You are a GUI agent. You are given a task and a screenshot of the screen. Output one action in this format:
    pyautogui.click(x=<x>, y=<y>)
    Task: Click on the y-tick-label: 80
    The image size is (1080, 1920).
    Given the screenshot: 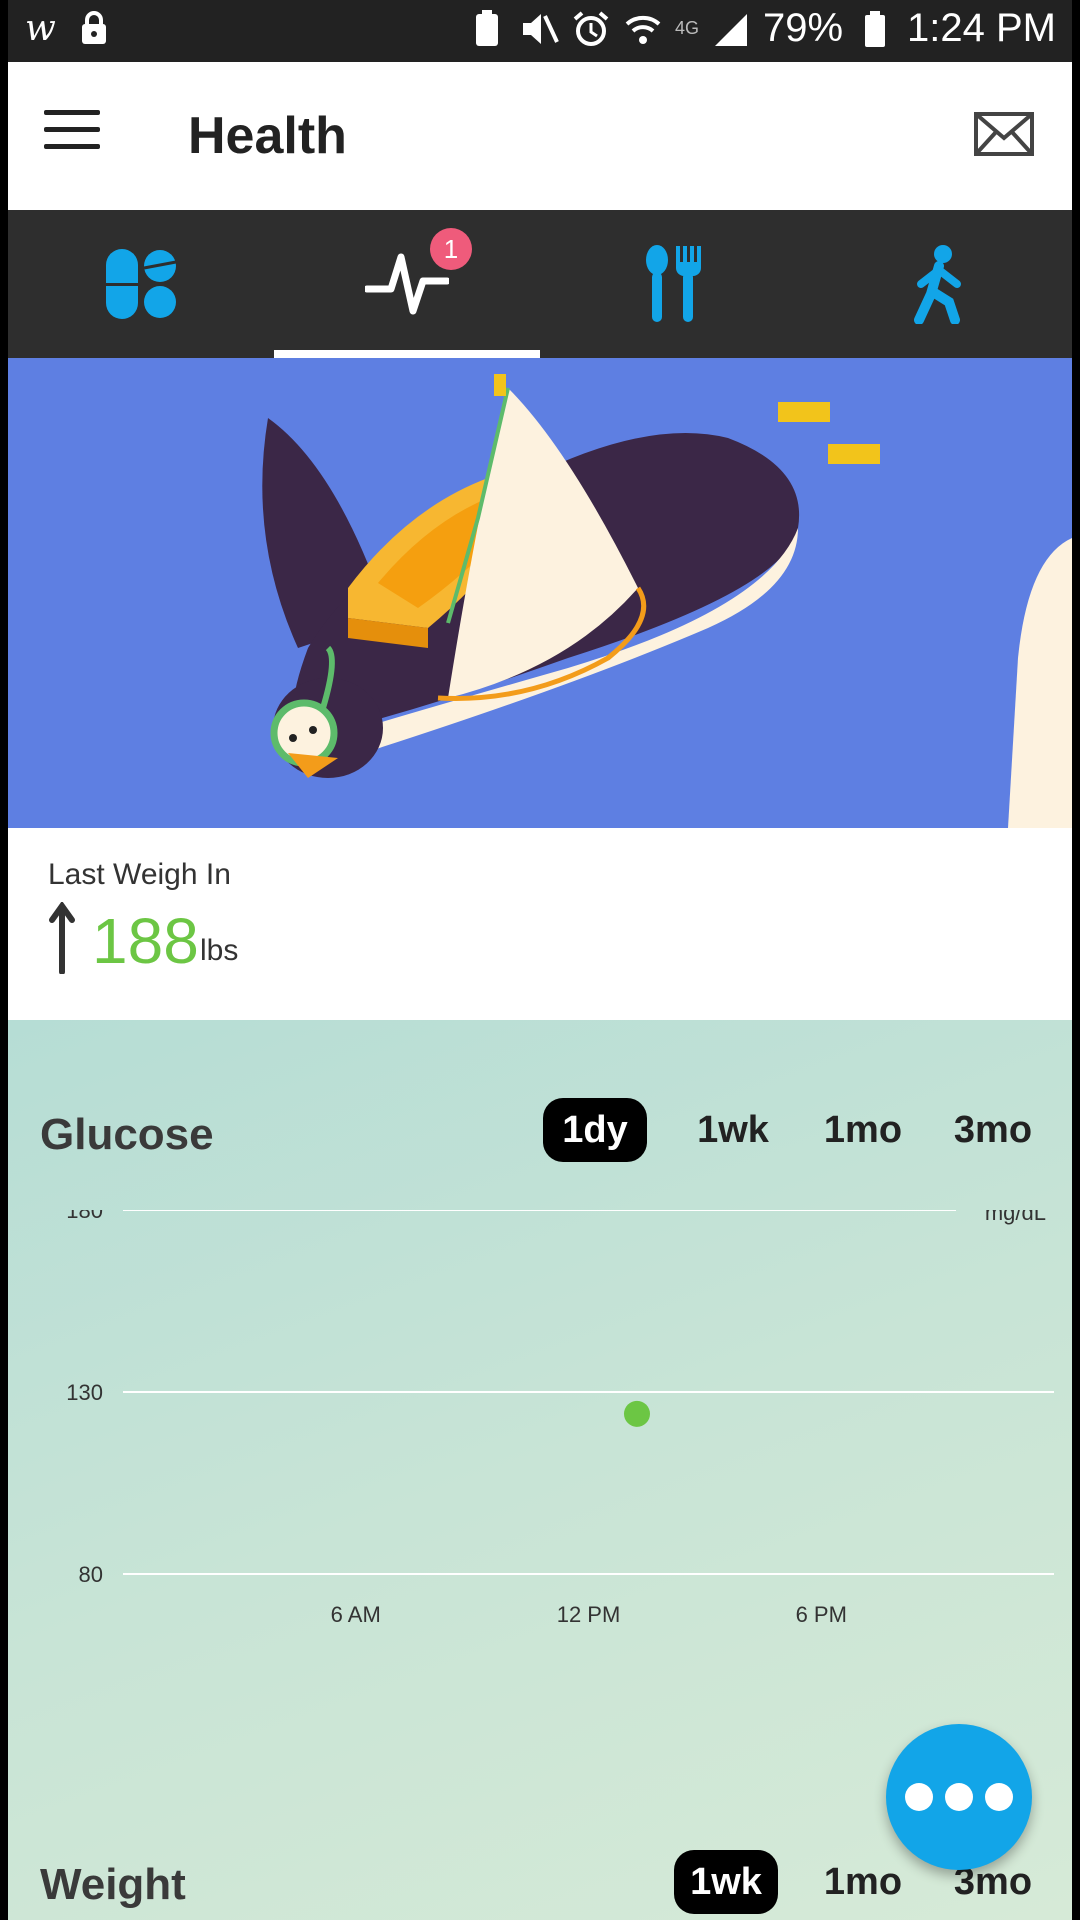 What is the action you would take?
    pyautogui.click(x=91, y=1574)
    